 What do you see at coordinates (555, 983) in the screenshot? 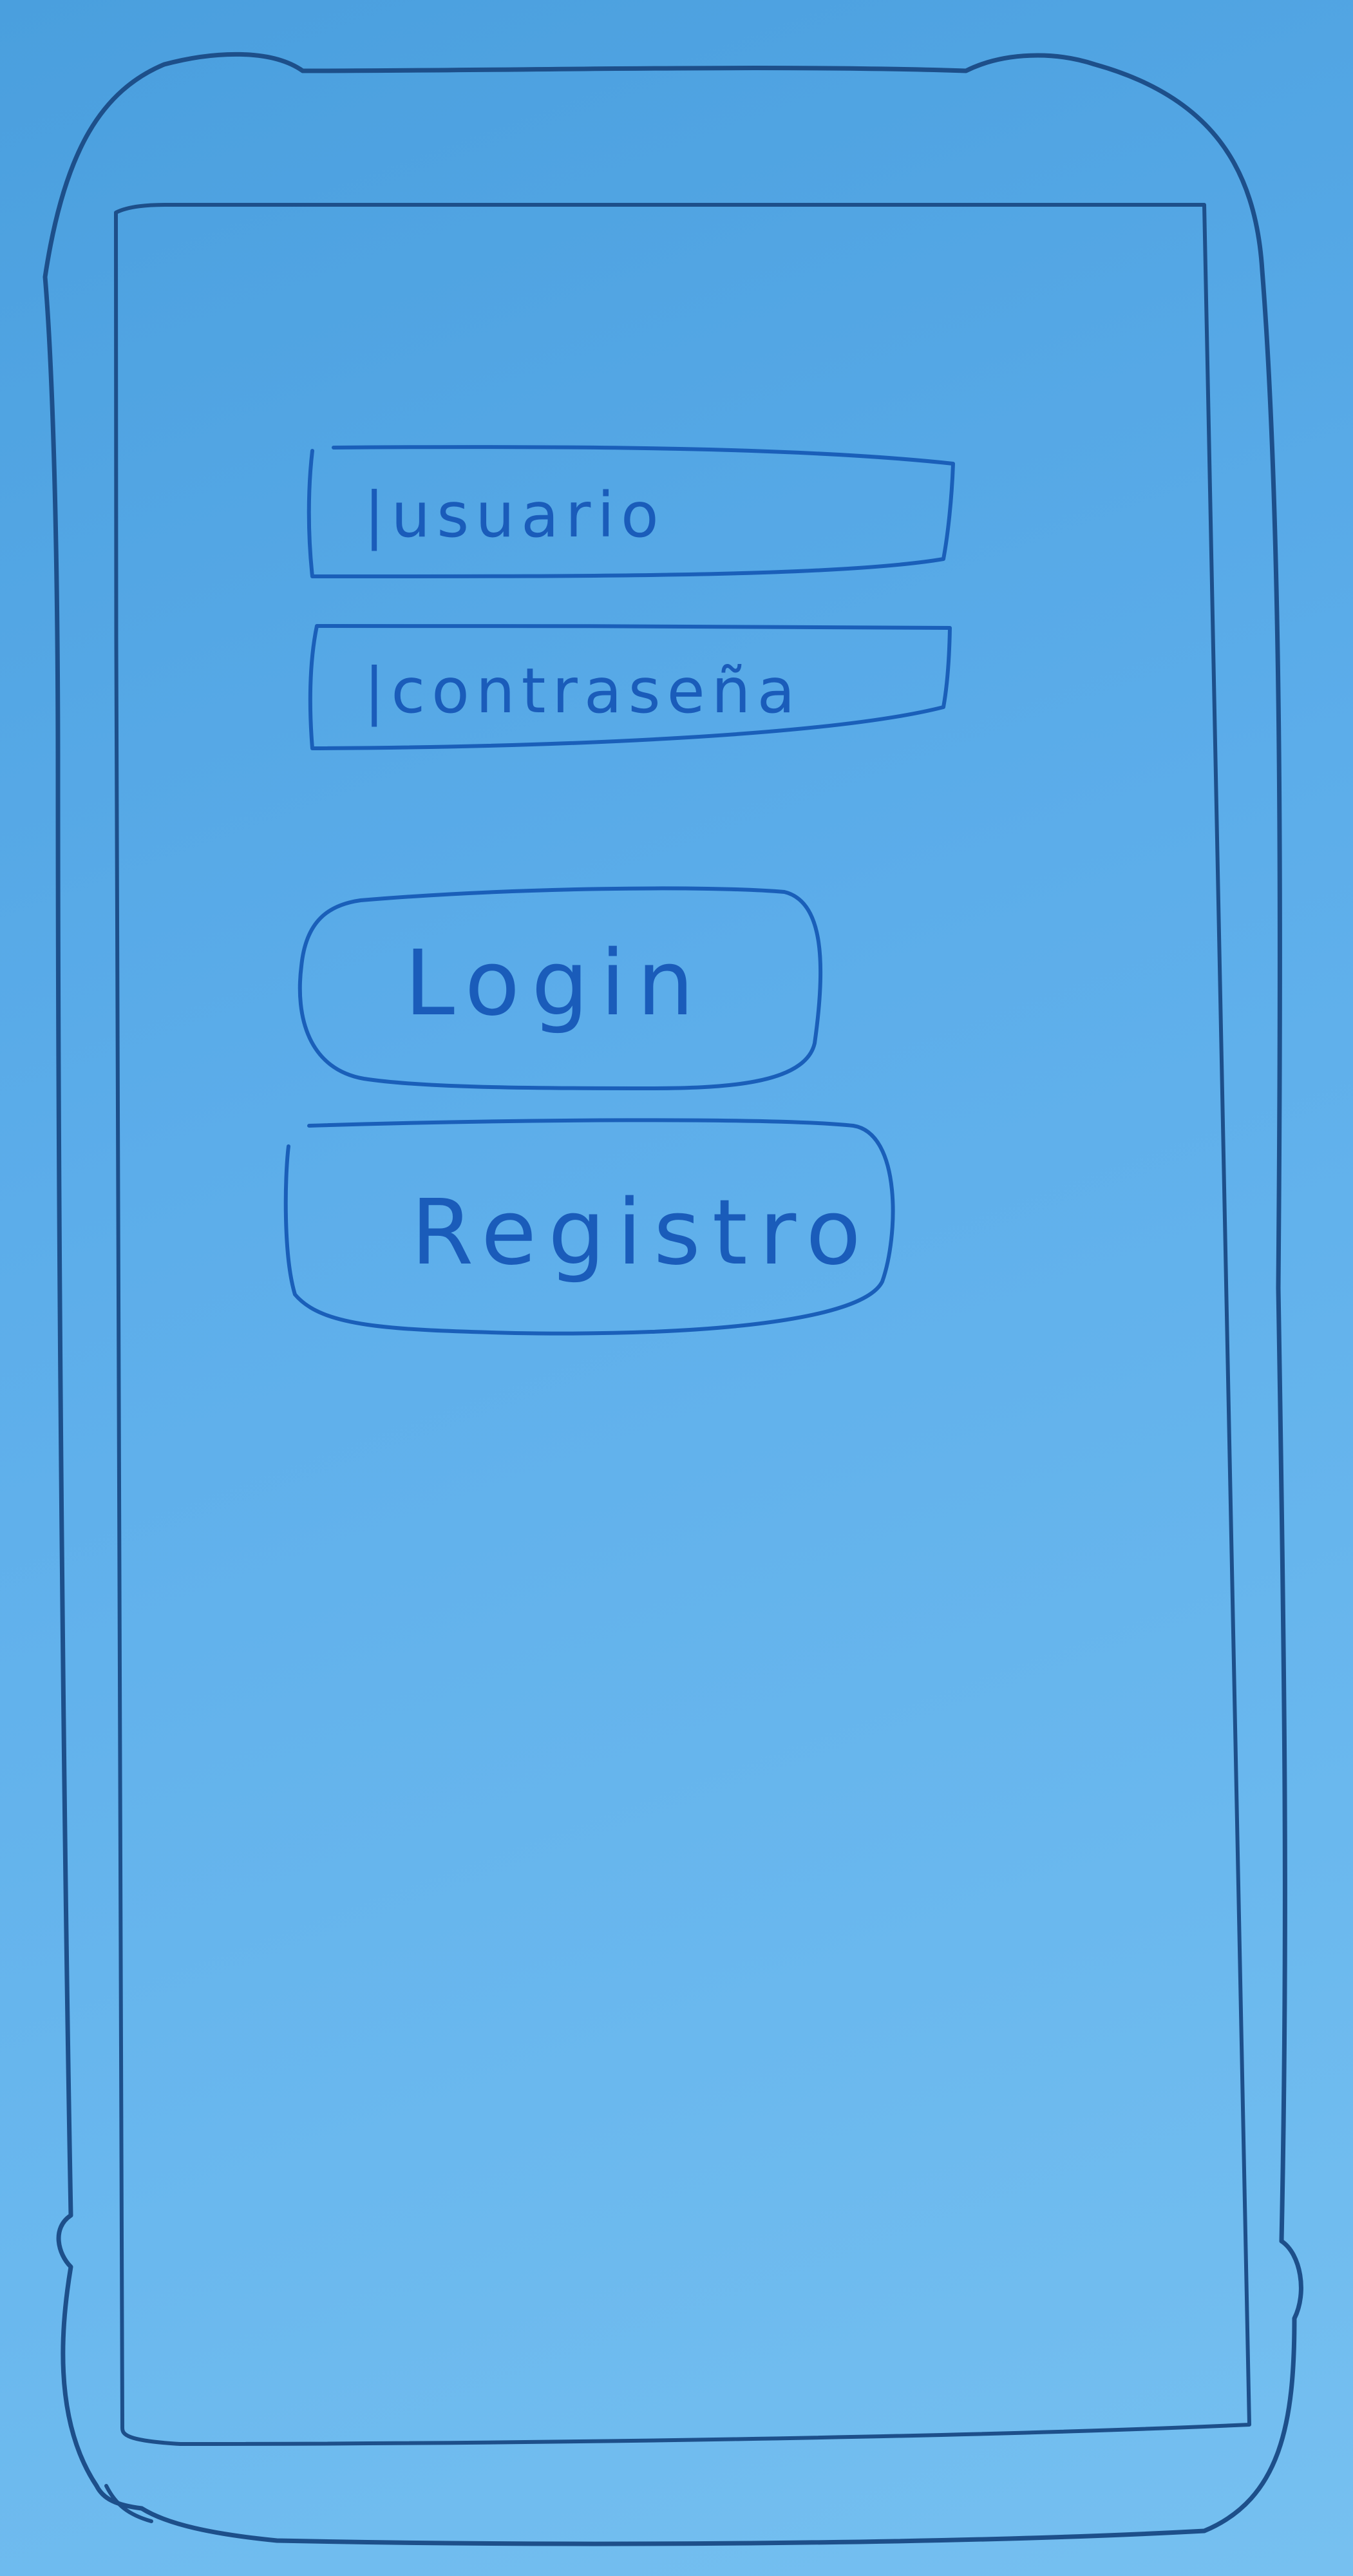
I see `login-button-label: Login` at bounding box center [555, 983].